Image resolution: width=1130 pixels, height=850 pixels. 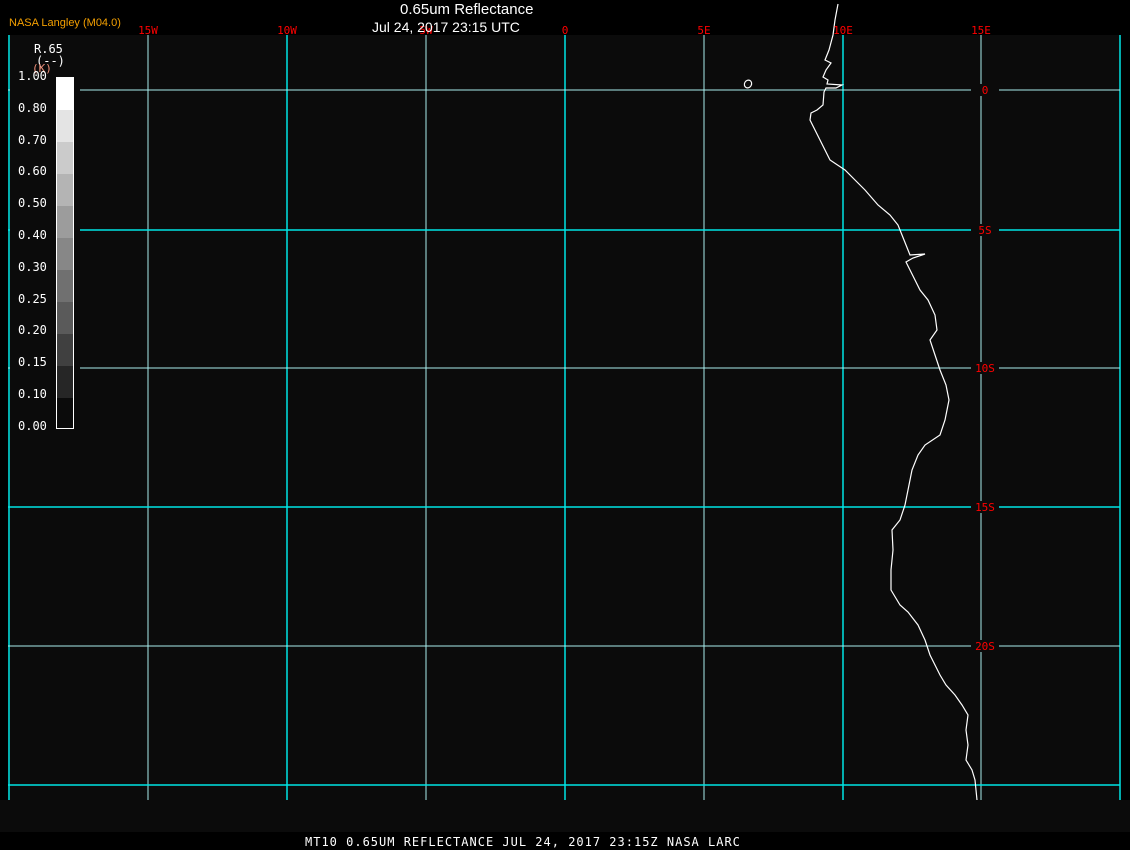 What do you see at coordinates (446, 27) in the screenshot?
I see `image-datetime: Jul 24, 2017 23:15 UTC` at bounding box center [446, 27].